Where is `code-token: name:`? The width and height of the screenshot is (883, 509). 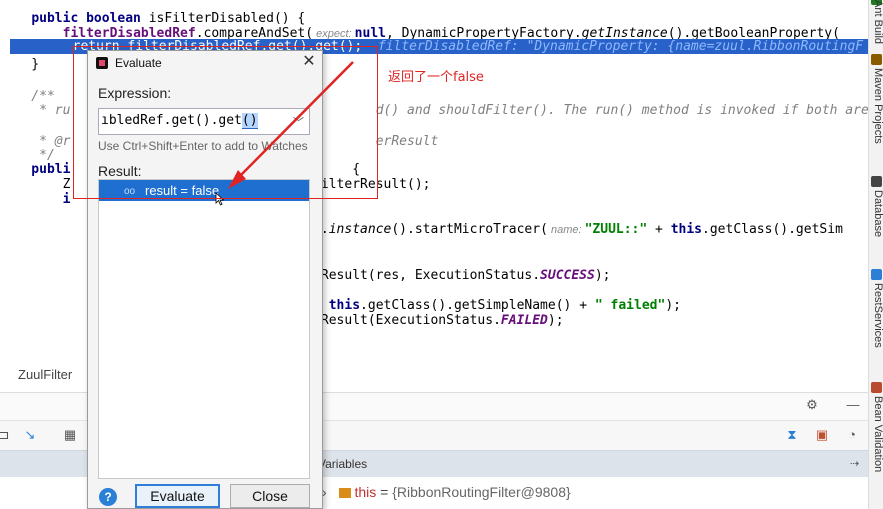 code-token: name: is located at coordinates (566, 230).